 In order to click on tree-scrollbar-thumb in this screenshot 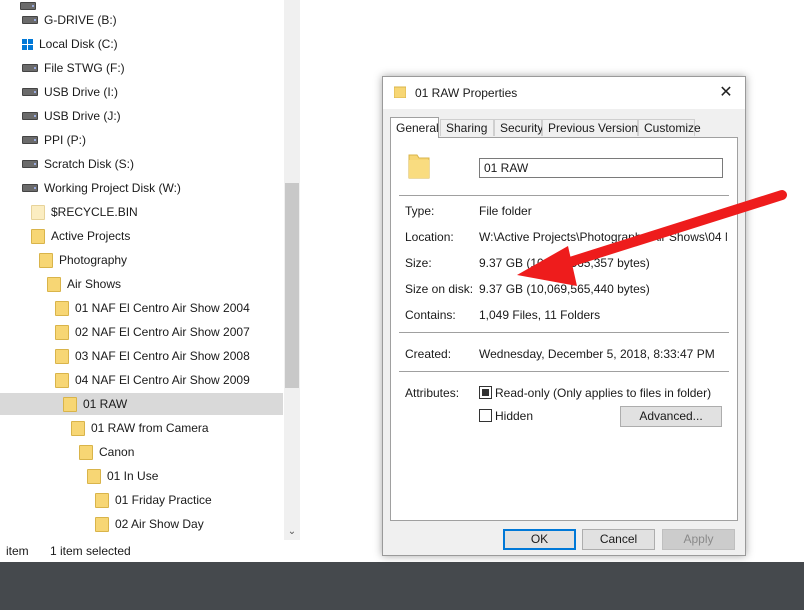, I will do `click(292, 285)`.